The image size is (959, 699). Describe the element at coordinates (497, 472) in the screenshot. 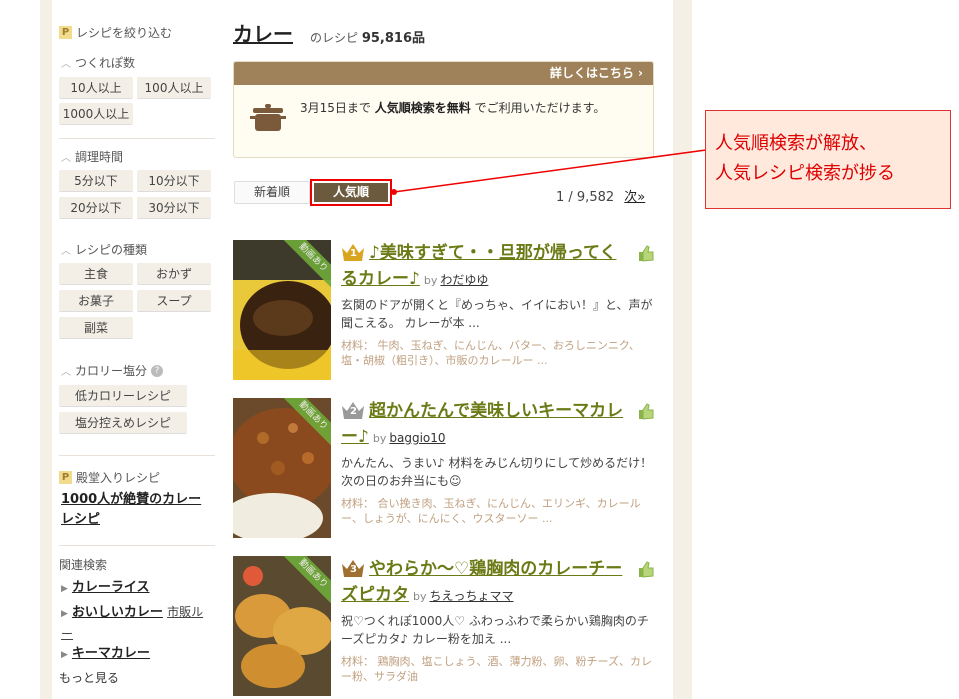

I see `recipe-description: かんたん、うまい♪ 材料をみじん切りにして炒めるだけ！ 次の日のお弁当にも☺` at that location.